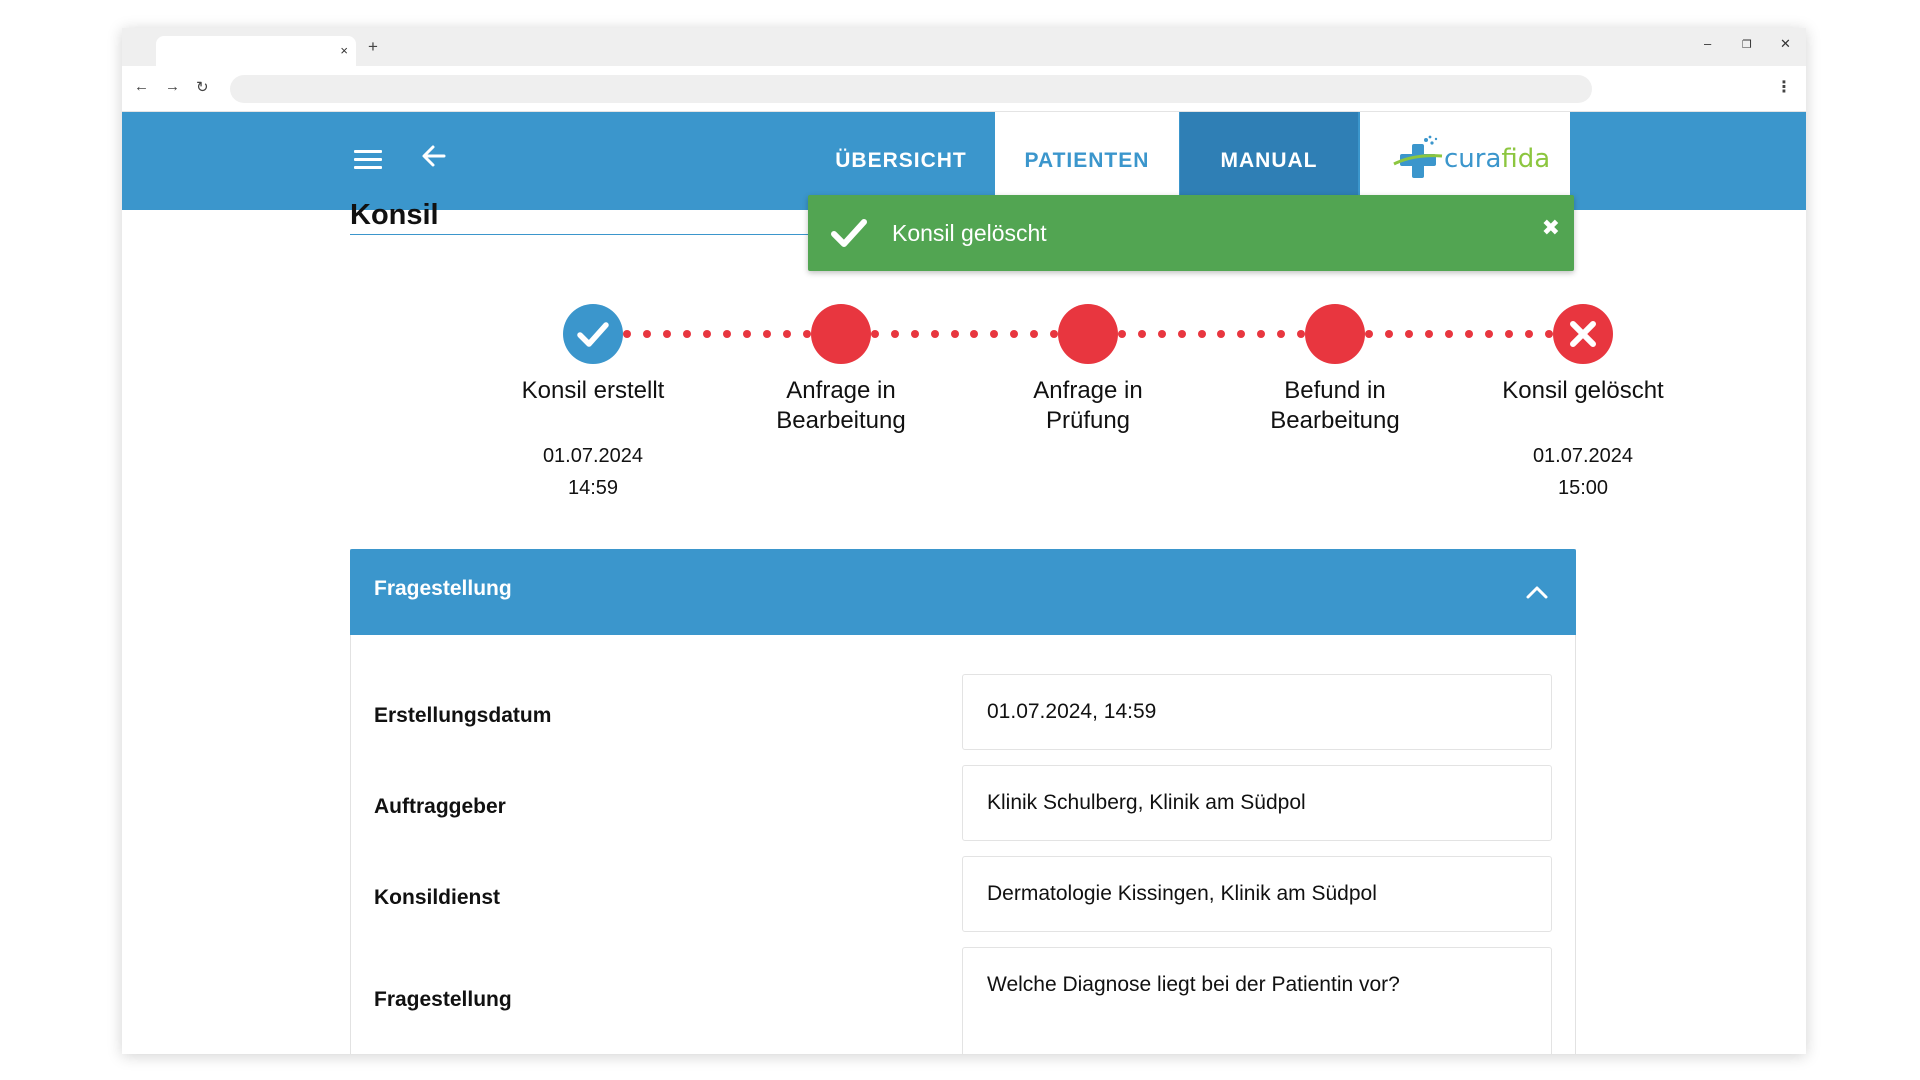 The width and height of the screenshot is (1920, 1080). Describe the element at coordinates (1583, 390) in the screenshot. I see `step-5-label: Konsil gelöscht` at that location.